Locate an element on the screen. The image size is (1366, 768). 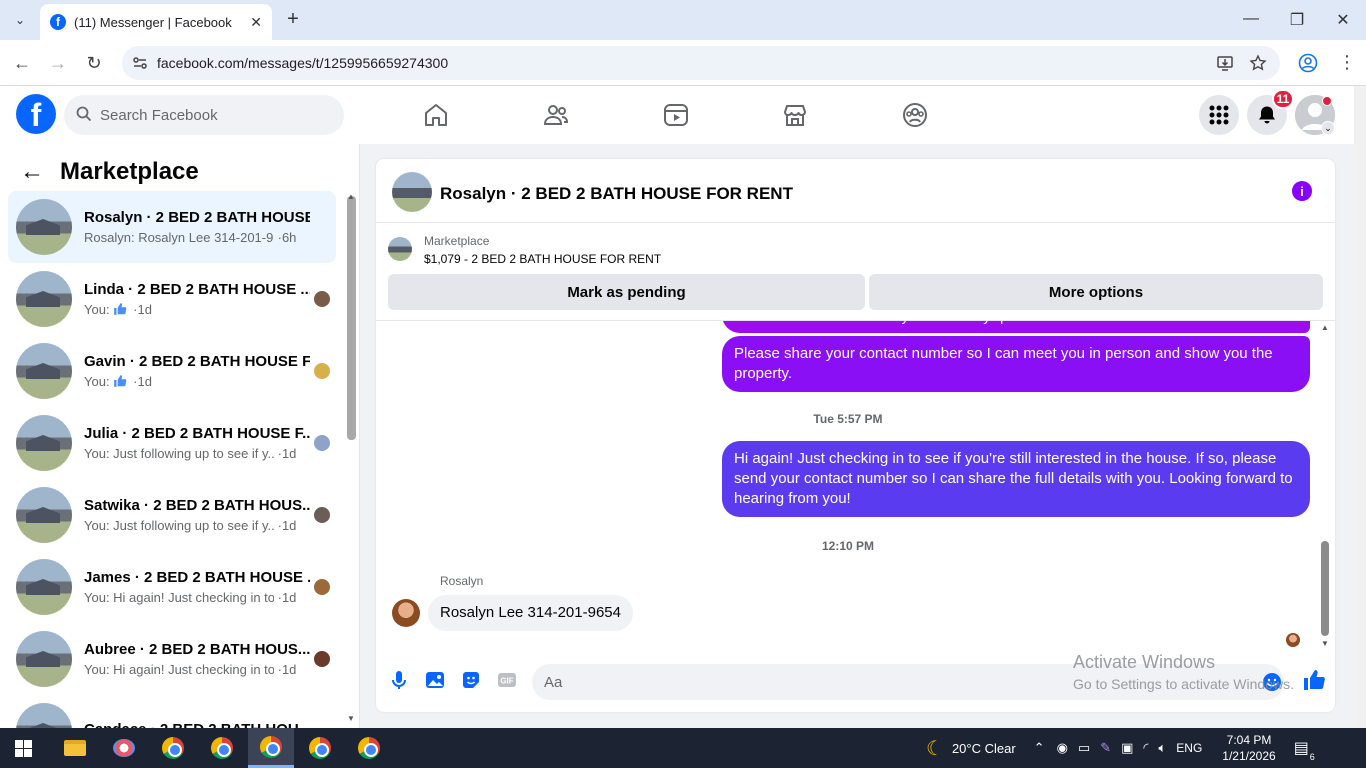
record-icon: ◉ is located at coordinates (1062, 748).